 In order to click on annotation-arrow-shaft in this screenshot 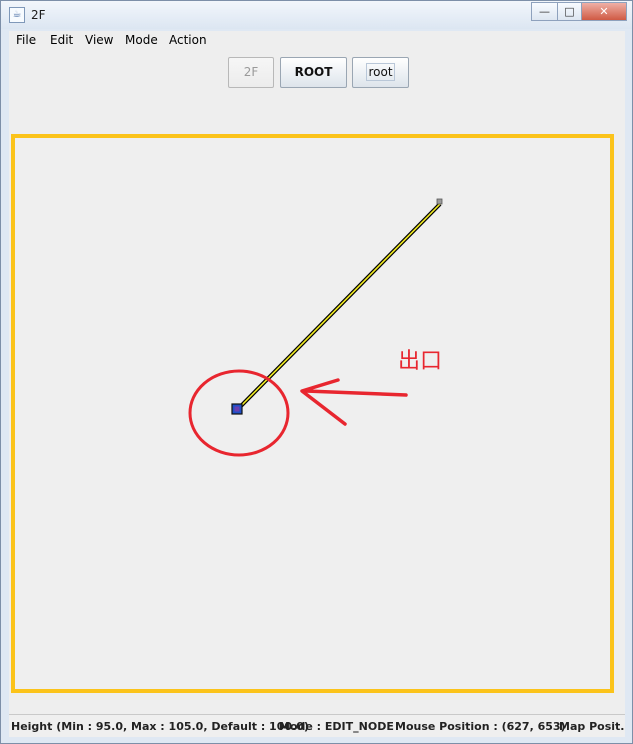, I will do `click(356, 393)`.